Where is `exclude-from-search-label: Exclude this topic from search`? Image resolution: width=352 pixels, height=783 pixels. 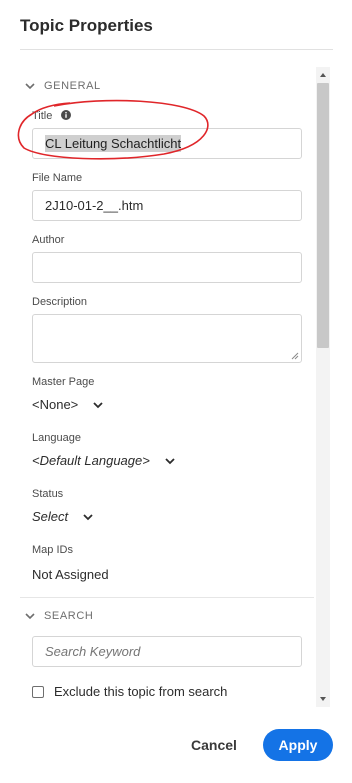 exclude-from-search-label: Exclude this topic from search is located at coordinates (141, 691).